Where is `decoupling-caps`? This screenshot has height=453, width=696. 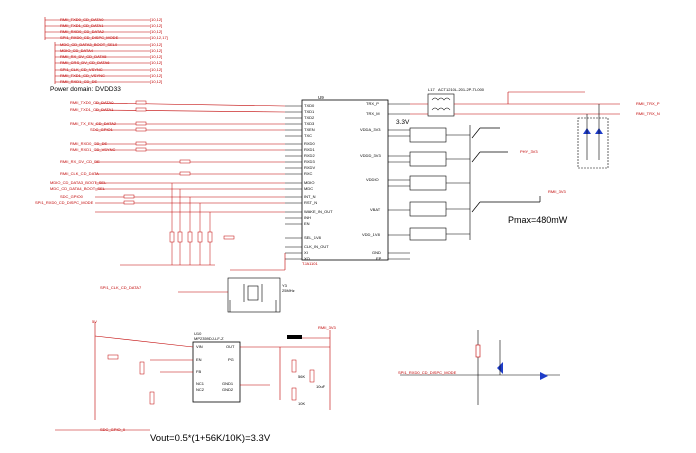
decoupling-caps is located at coordinates (440, 183).